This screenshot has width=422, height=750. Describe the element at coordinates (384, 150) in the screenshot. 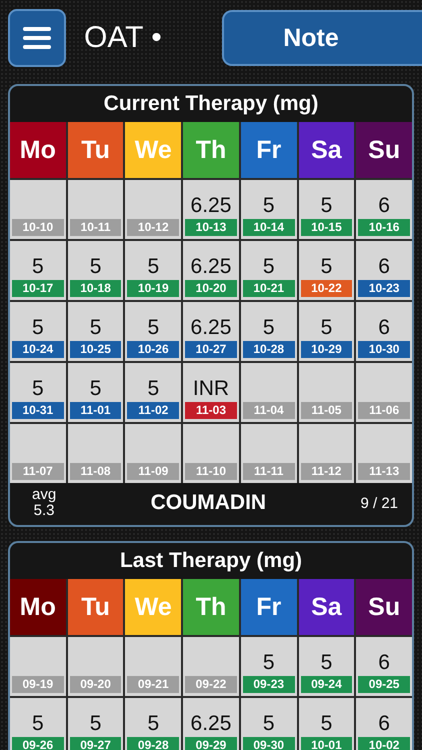

I see `day-header: Su` at that location.